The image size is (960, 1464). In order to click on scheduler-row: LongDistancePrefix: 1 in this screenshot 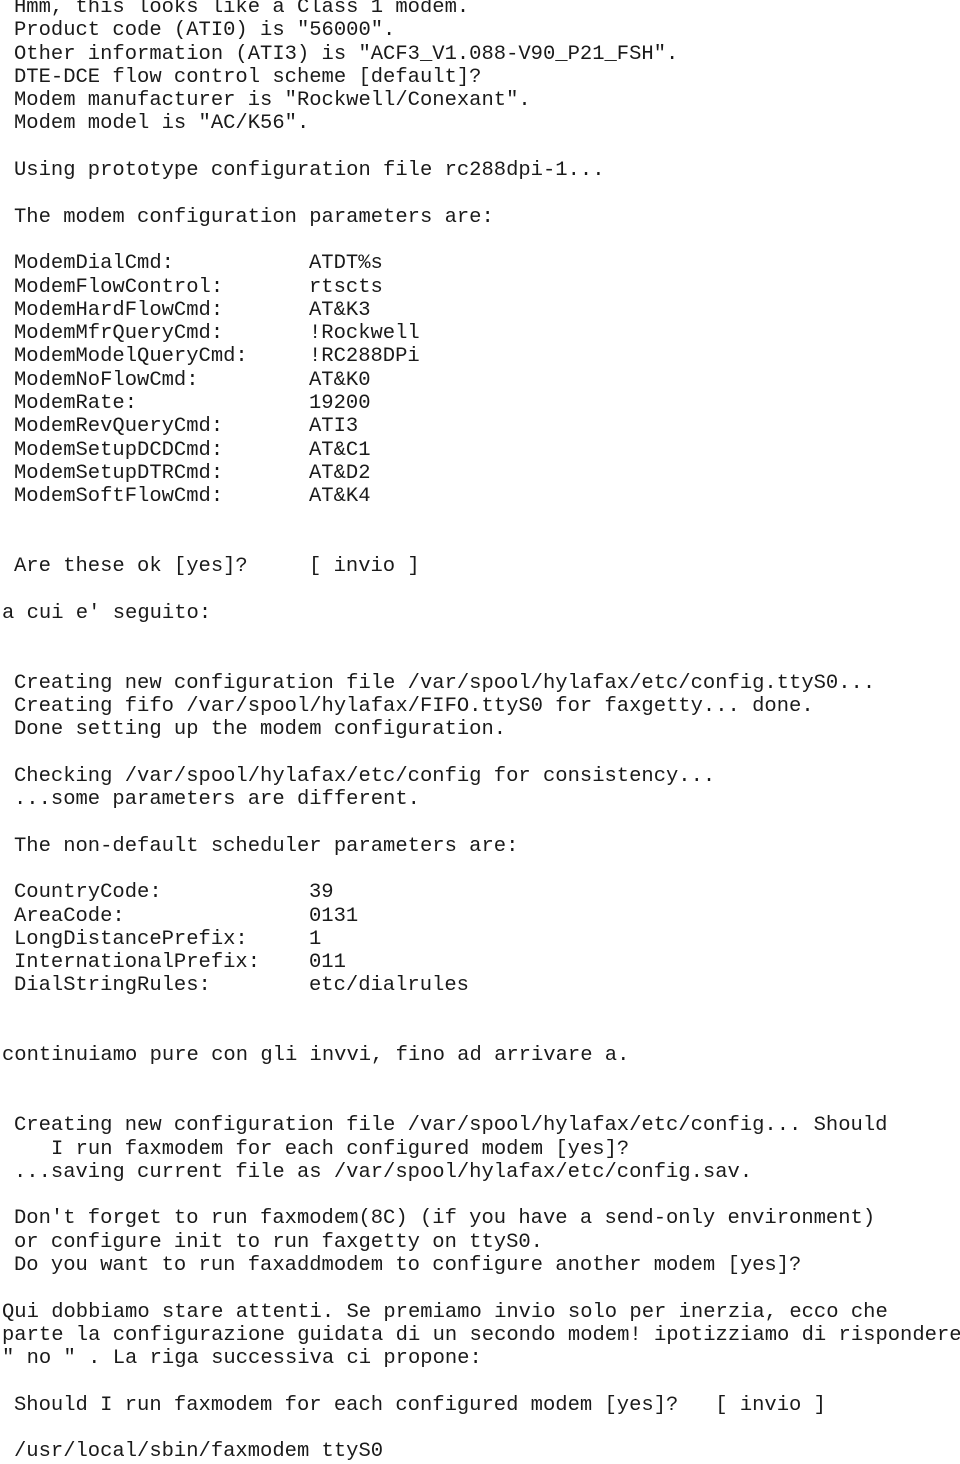, I will do `click(480, 939)`.